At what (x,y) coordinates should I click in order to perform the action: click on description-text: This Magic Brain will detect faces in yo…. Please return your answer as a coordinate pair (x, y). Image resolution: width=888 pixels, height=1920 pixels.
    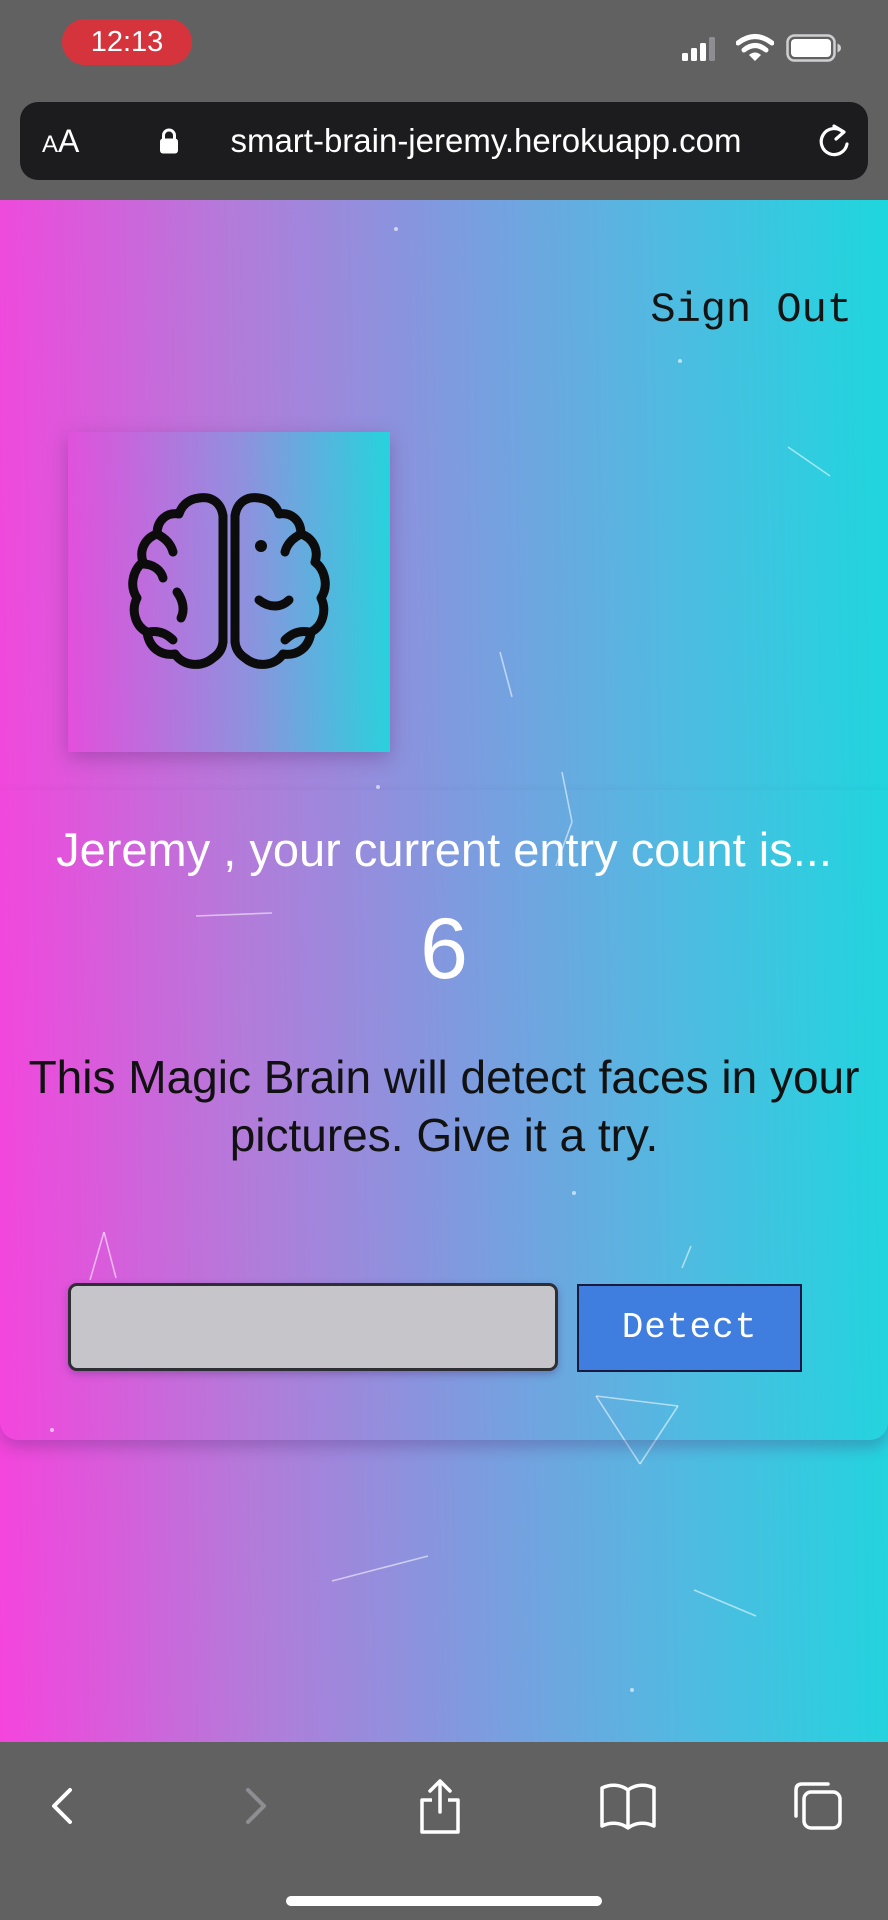
    Looking at the image, I should click on (444, 1106).